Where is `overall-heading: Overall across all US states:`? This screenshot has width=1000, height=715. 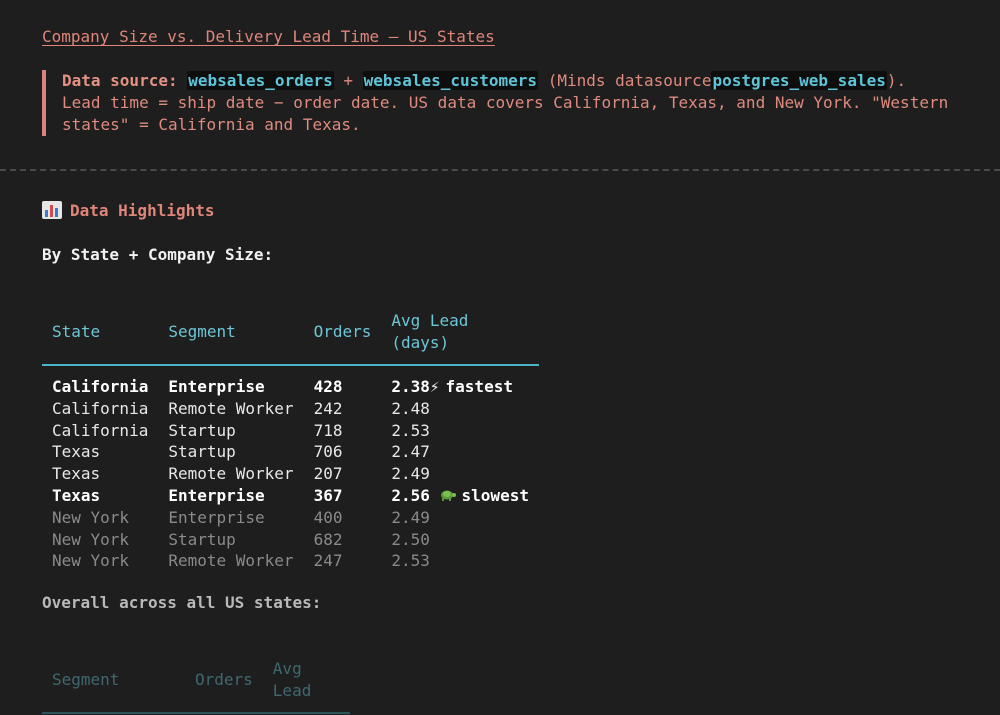 overall-heading: Overall across all US states: is located at coordinates (182, 602).